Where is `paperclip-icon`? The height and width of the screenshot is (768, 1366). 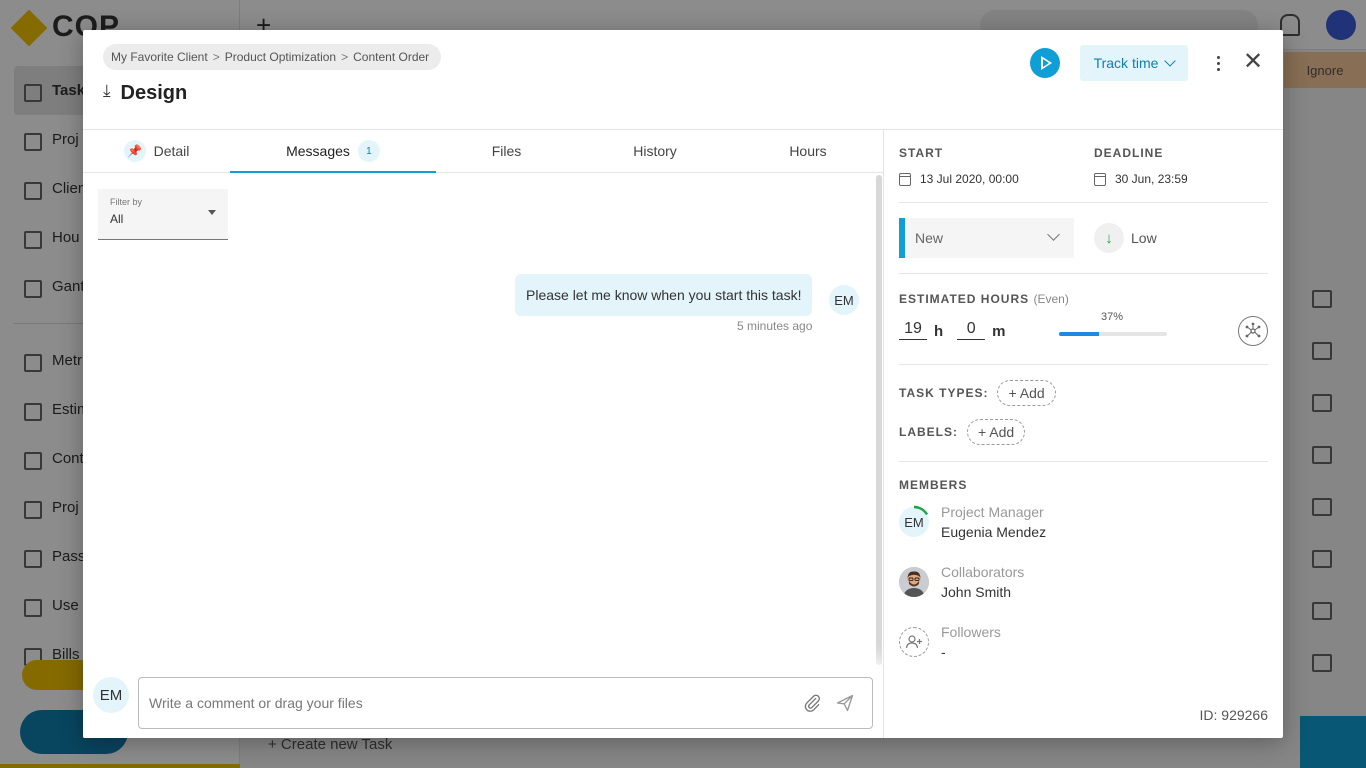 paperclip-icon is located at coordinates (812, 703).